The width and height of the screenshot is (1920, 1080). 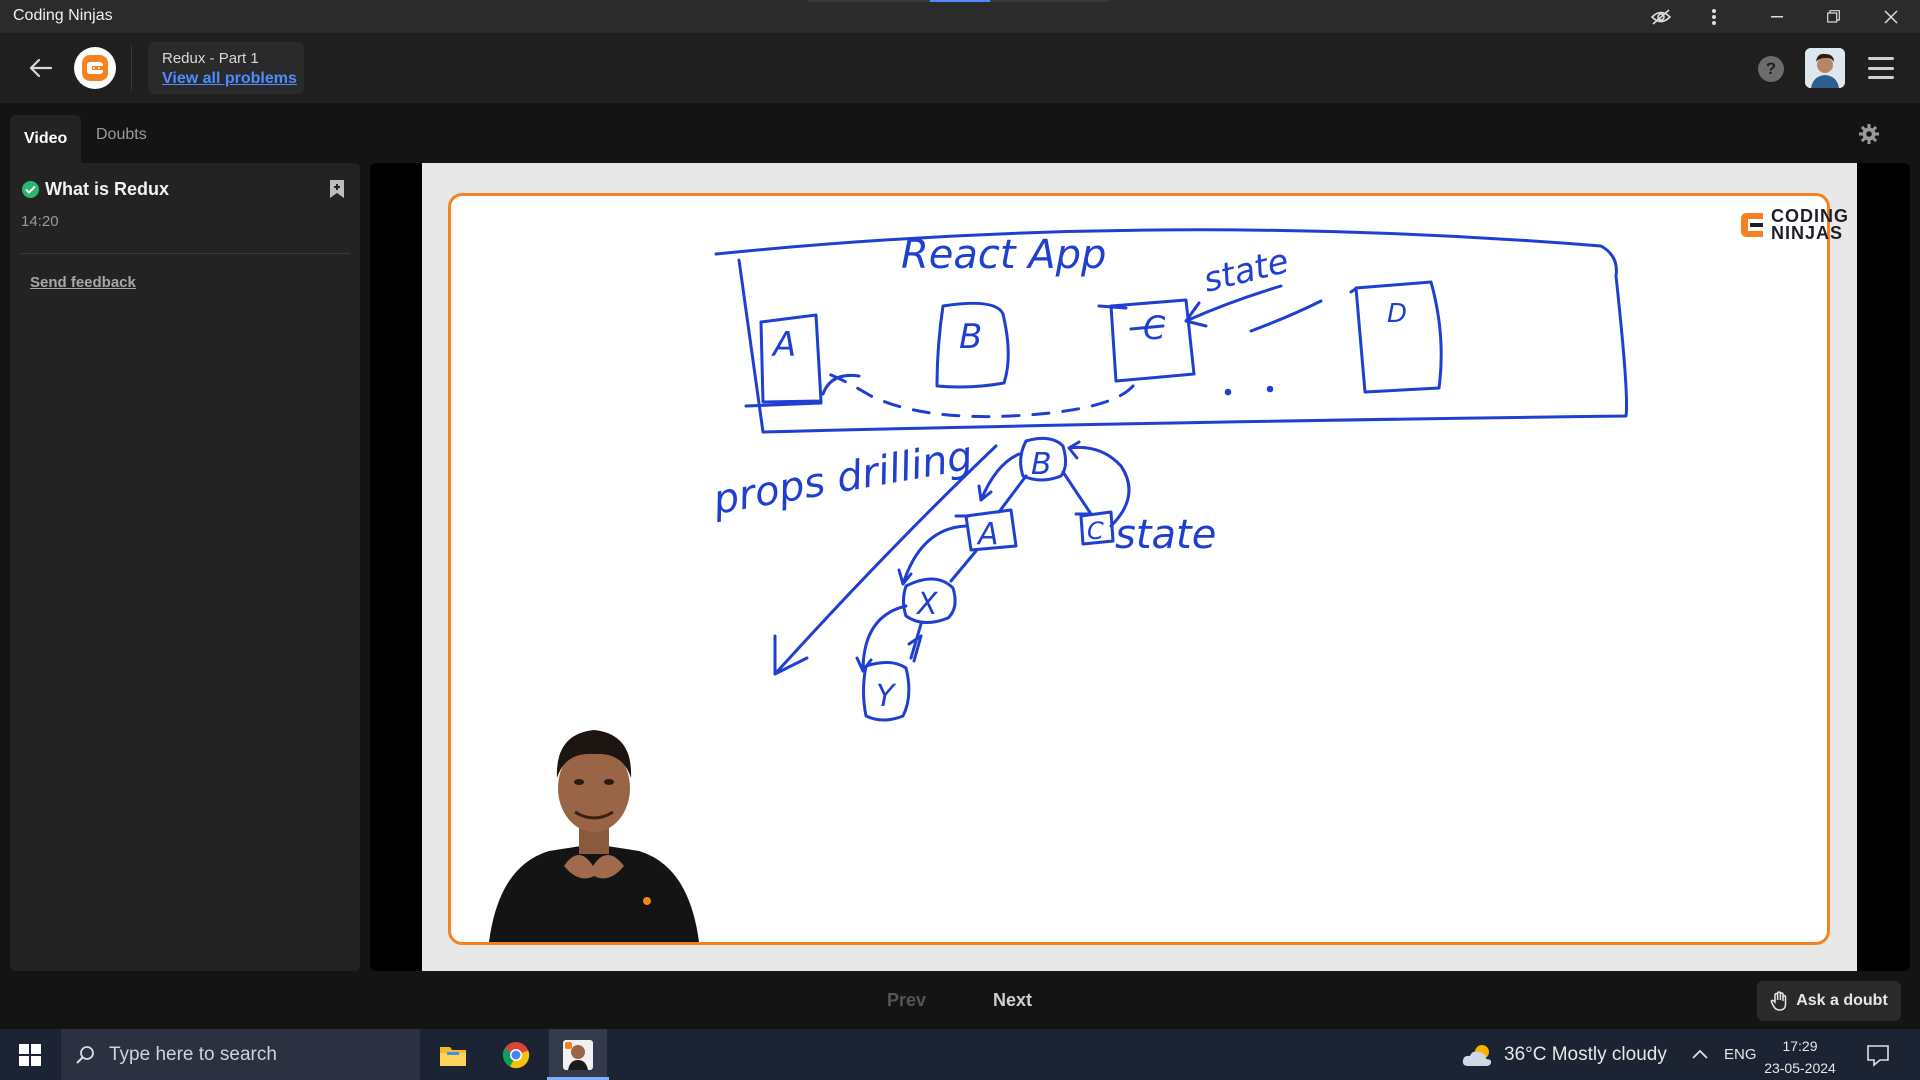 I want to click on file-explorer-icon, so click(x=453, y=1054).